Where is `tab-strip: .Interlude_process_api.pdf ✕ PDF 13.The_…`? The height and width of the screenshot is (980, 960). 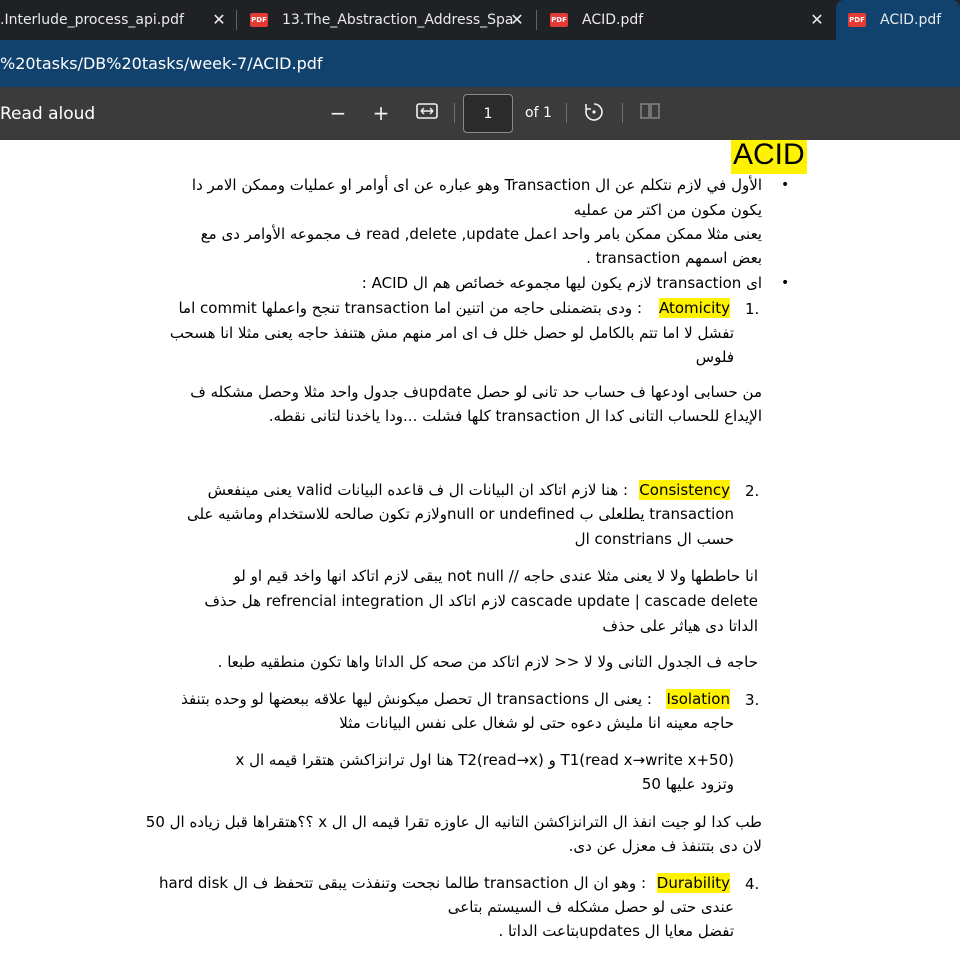 tab-strip: .Interlude_process_api.pdf ✕ PDF 13.The_… is located at coordinates (480, 20).